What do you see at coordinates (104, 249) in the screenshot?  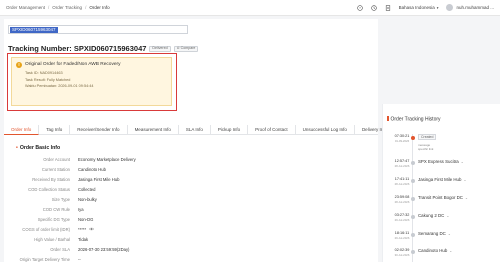 I see `field-value: 2026-07-30 23:59:59(2Day)` at bounding box center [104, 249].